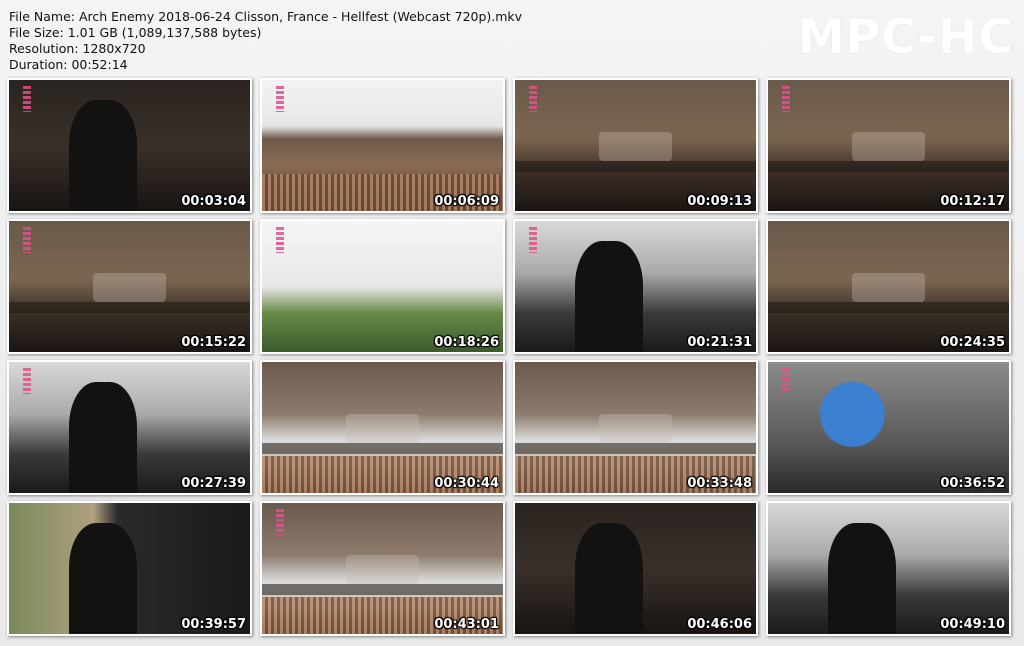  I want to click on video-thumbnail: 00:46:06, so click(635, 568).